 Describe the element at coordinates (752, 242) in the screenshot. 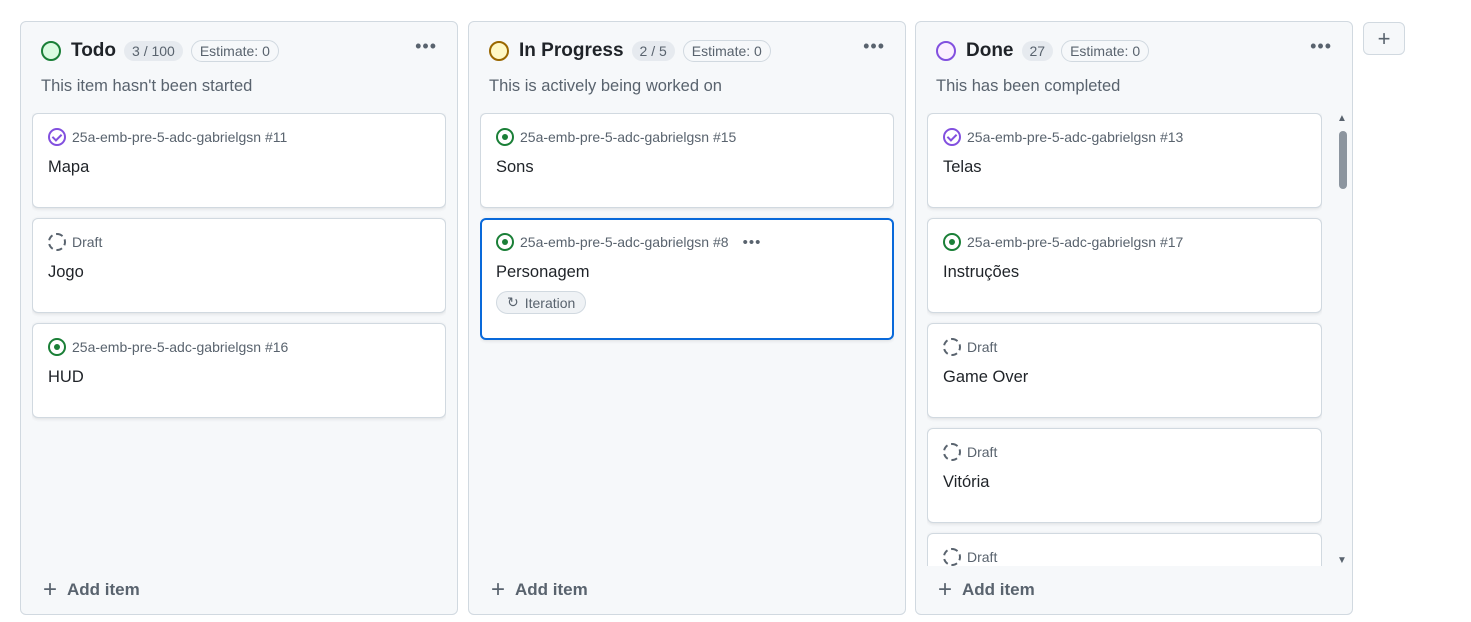

I see `card-more-options-icon: •••` at that location.